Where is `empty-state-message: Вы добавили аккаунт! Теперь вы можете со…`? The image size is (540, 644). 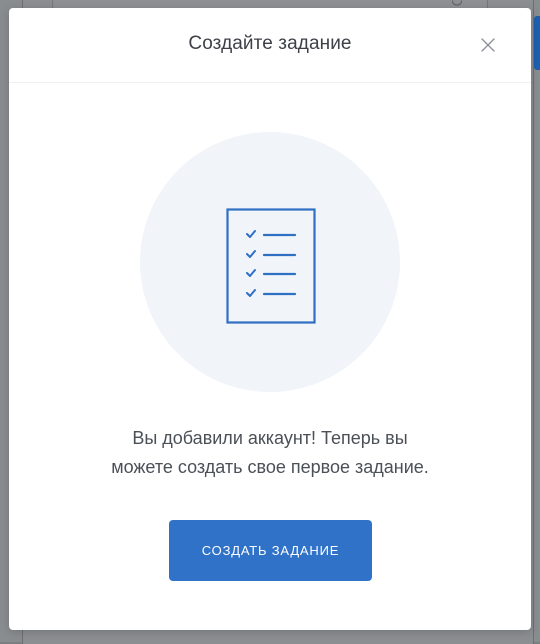 empty-state-message: Вы добавили аккаунт! Теперь вы можете со… is located at coordinates (270, 453).